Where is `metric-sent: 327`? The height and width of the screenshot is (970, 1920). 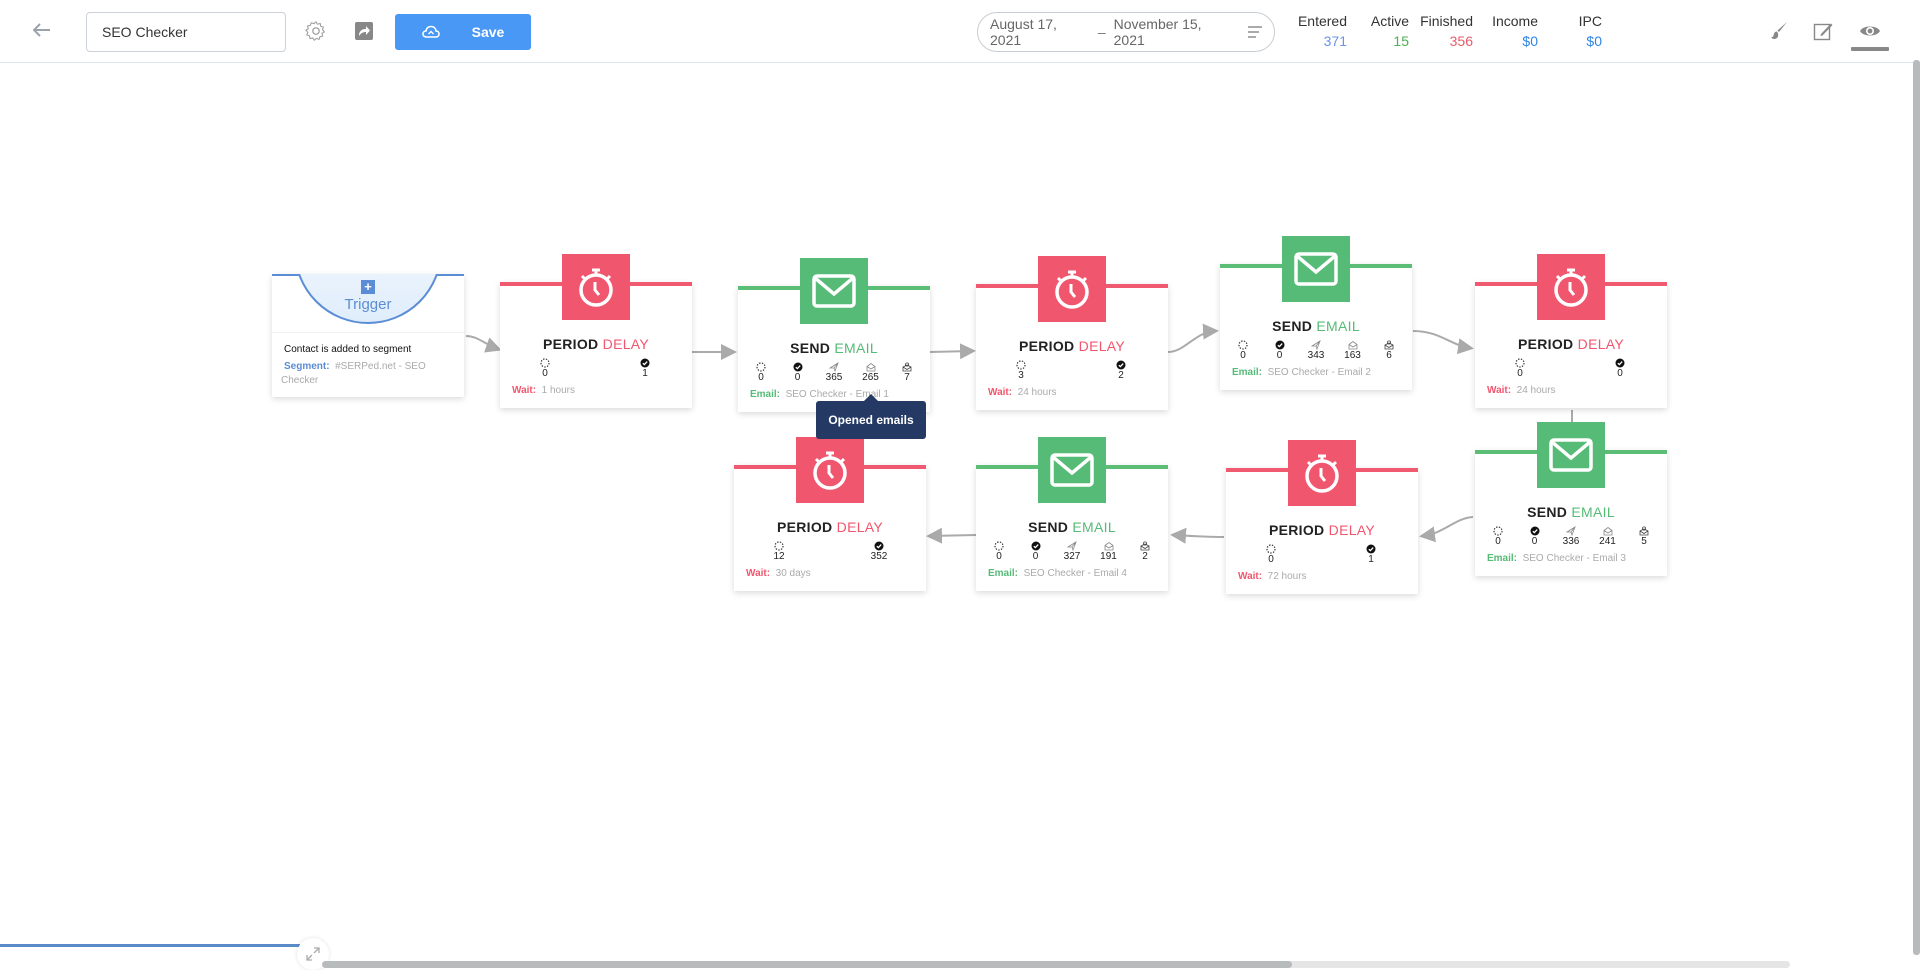 metric-sent: 327 is located at coordinates (1072, 551).